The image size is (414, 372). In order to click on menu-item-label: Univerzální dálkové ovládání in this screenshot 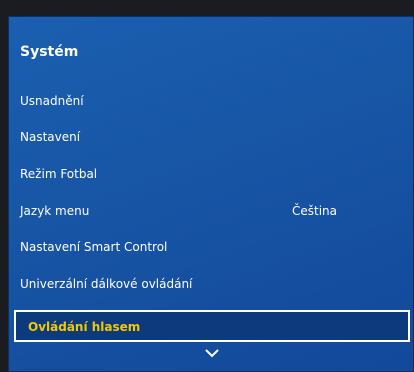, I will do `click(106, 284)`.